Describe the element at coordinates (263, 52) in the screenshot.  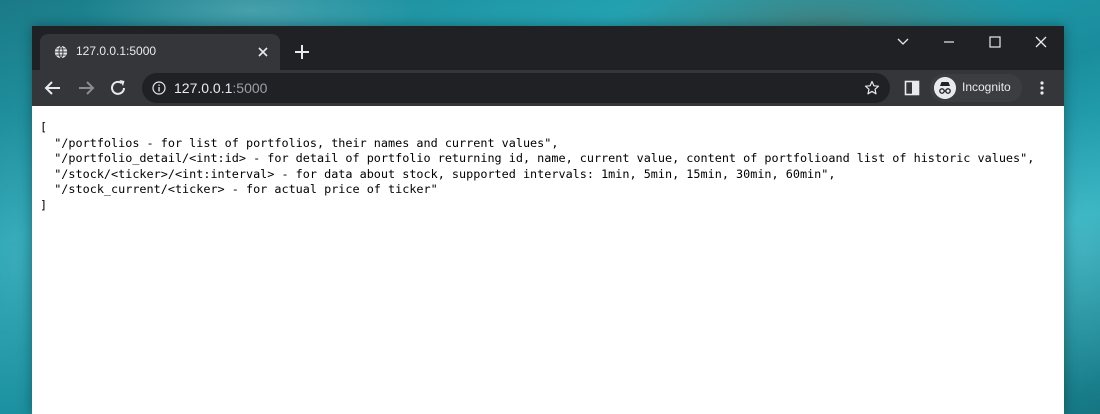
I see `close-icon` at that location.